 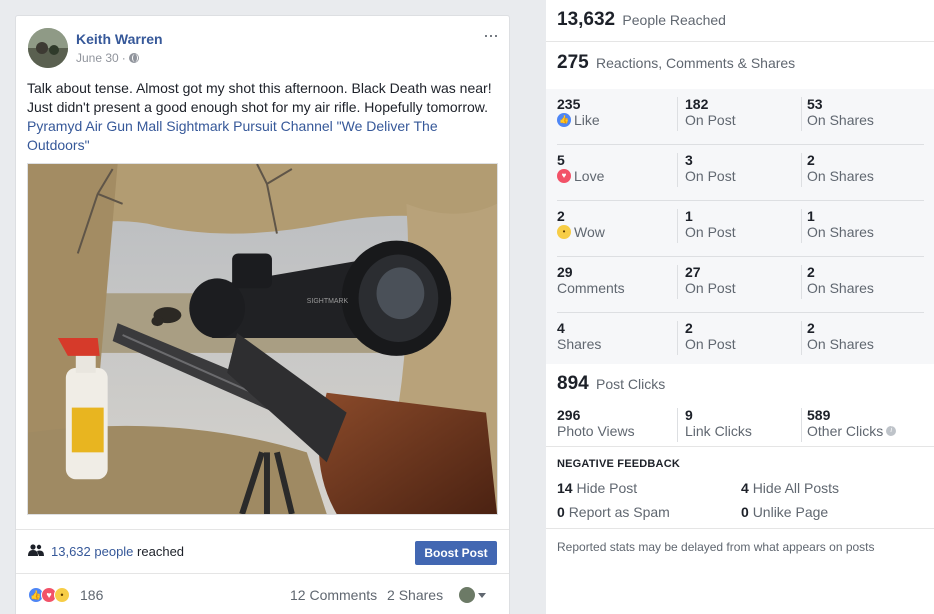 What do you see at coordinates (561, 512) in the screenshot?
I see `report-spam-value: 0` at bounding box center [561, 512].